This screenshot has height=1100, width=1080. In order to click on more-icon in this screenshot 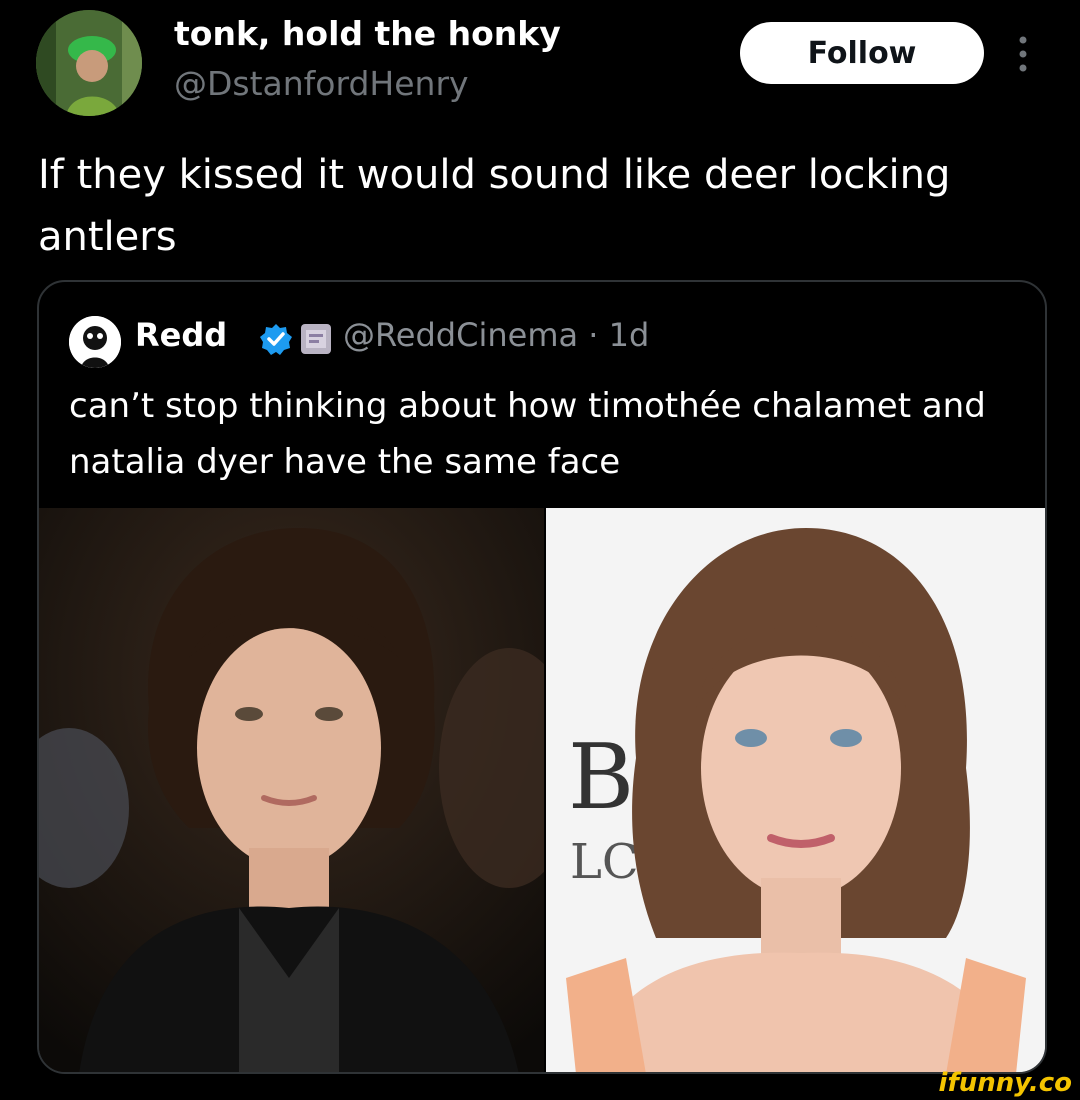, I will do `click(1023, 54)`.